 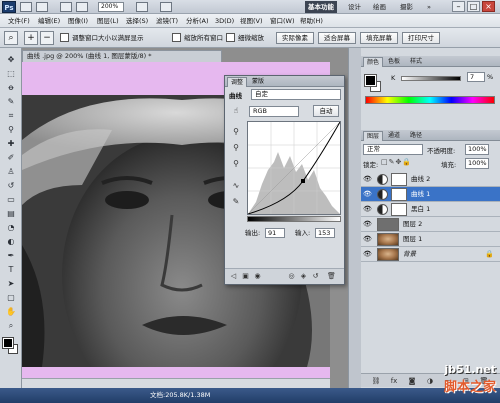 What do you see at coordinates (477, 163) in the screenshot?
I see `fill-field: 100%` at bounding box center [477, 163].